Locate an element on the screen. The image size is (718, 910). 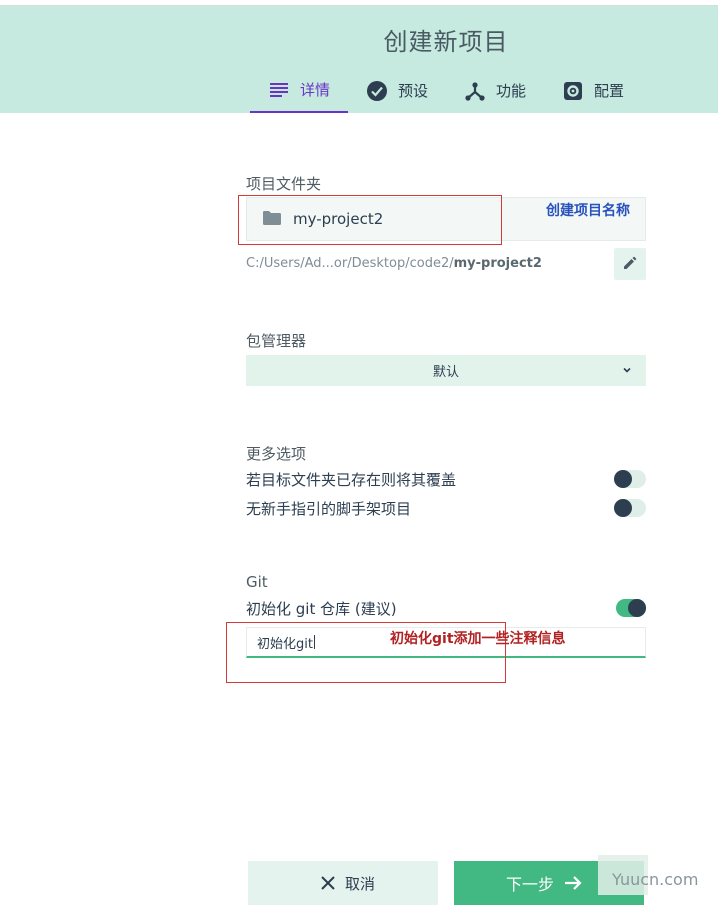
git-init-toggle is located at coordinates (631, 608).